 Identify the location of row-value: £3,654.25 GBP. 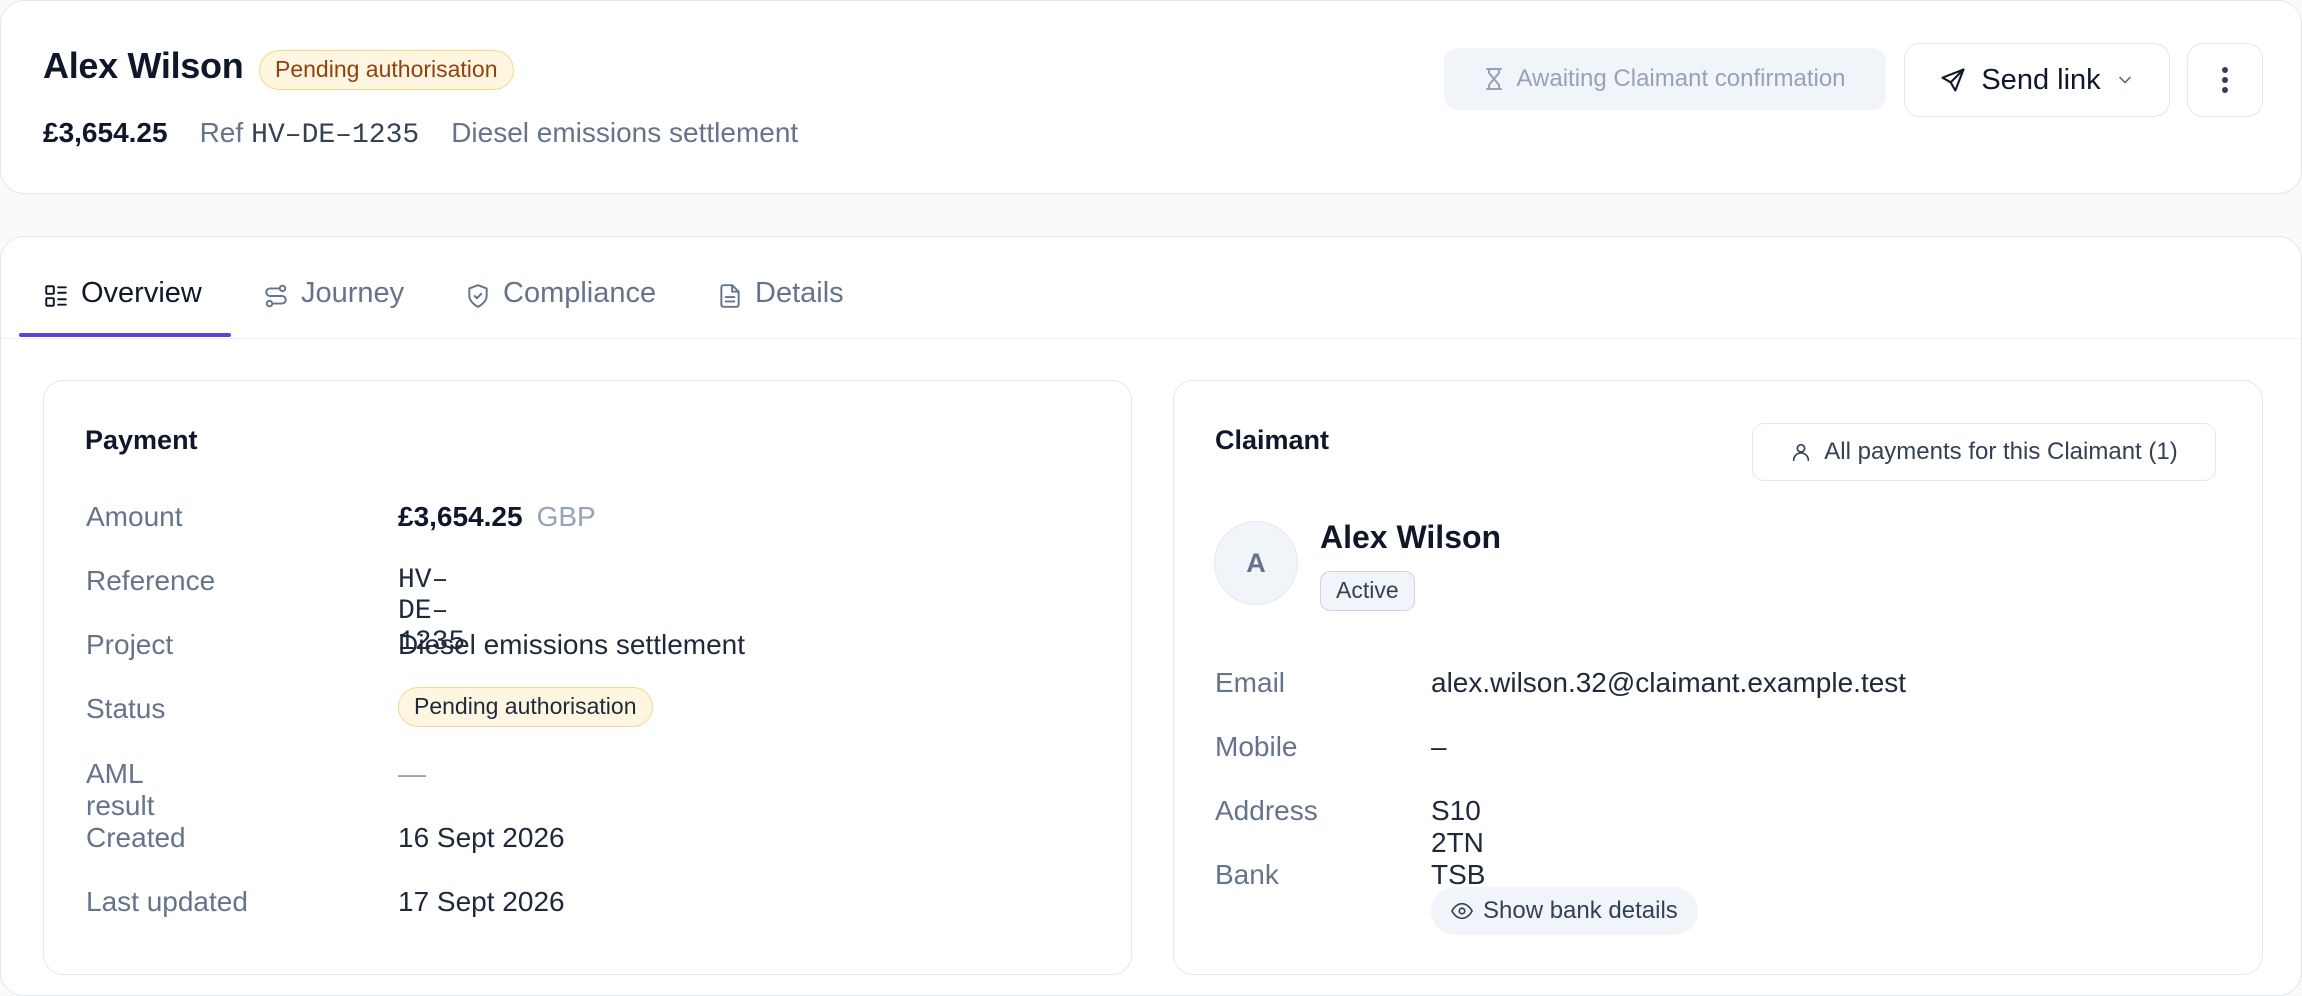
(497, 517).